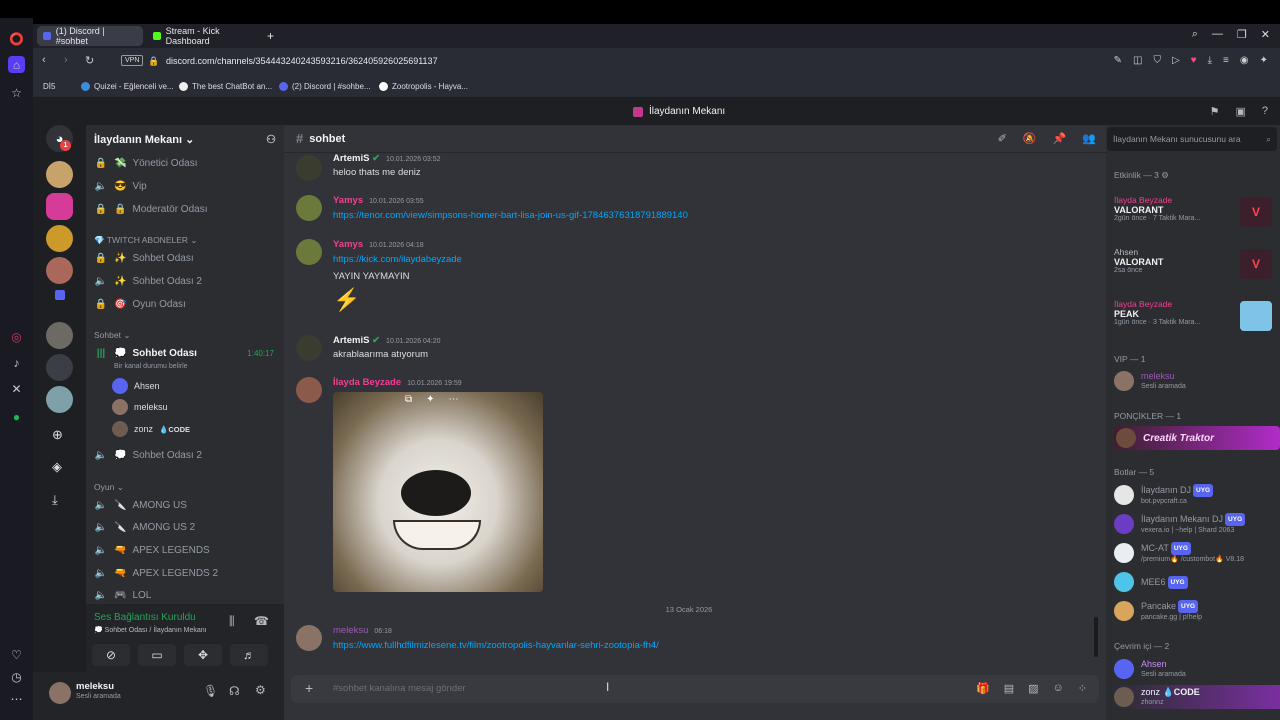 This screenshot has width=1280, height=720. What do you see at coordinates (378, 200) in the screenshot?
I see `author-name: Yamys 10.01.2026 03:55` at bounding box center [378, 200].